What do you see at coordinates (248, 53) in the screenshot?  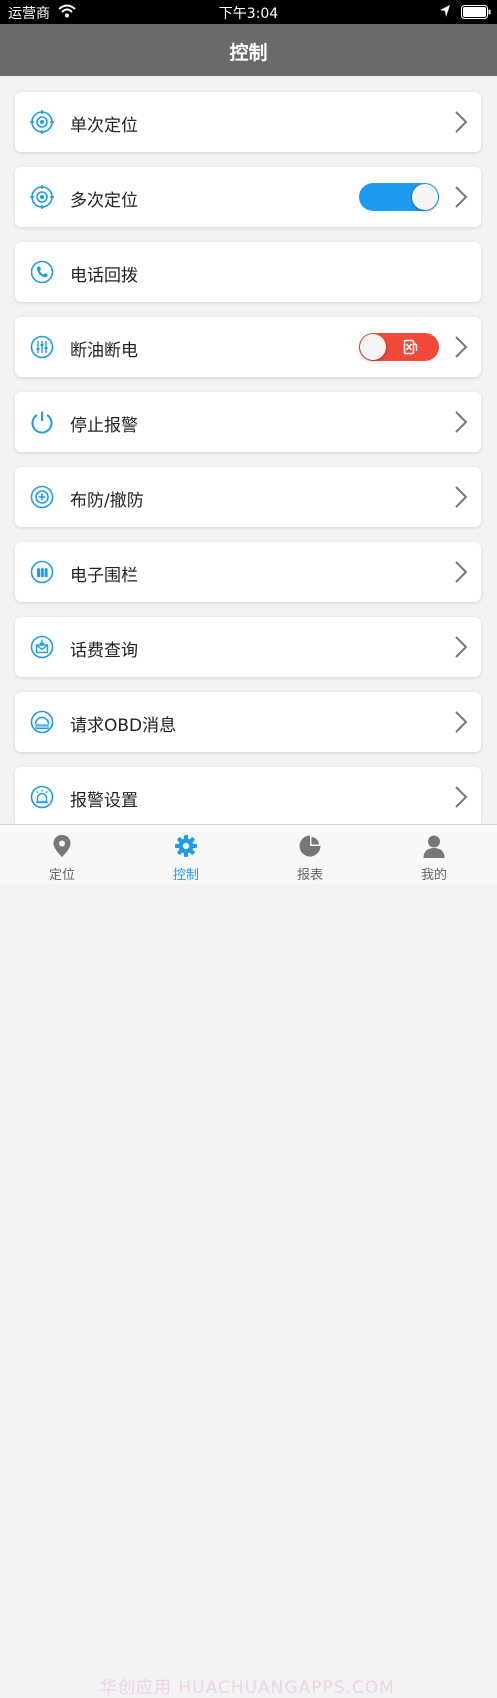 I see `page-title: 控制` at bounding box center [248, 53].